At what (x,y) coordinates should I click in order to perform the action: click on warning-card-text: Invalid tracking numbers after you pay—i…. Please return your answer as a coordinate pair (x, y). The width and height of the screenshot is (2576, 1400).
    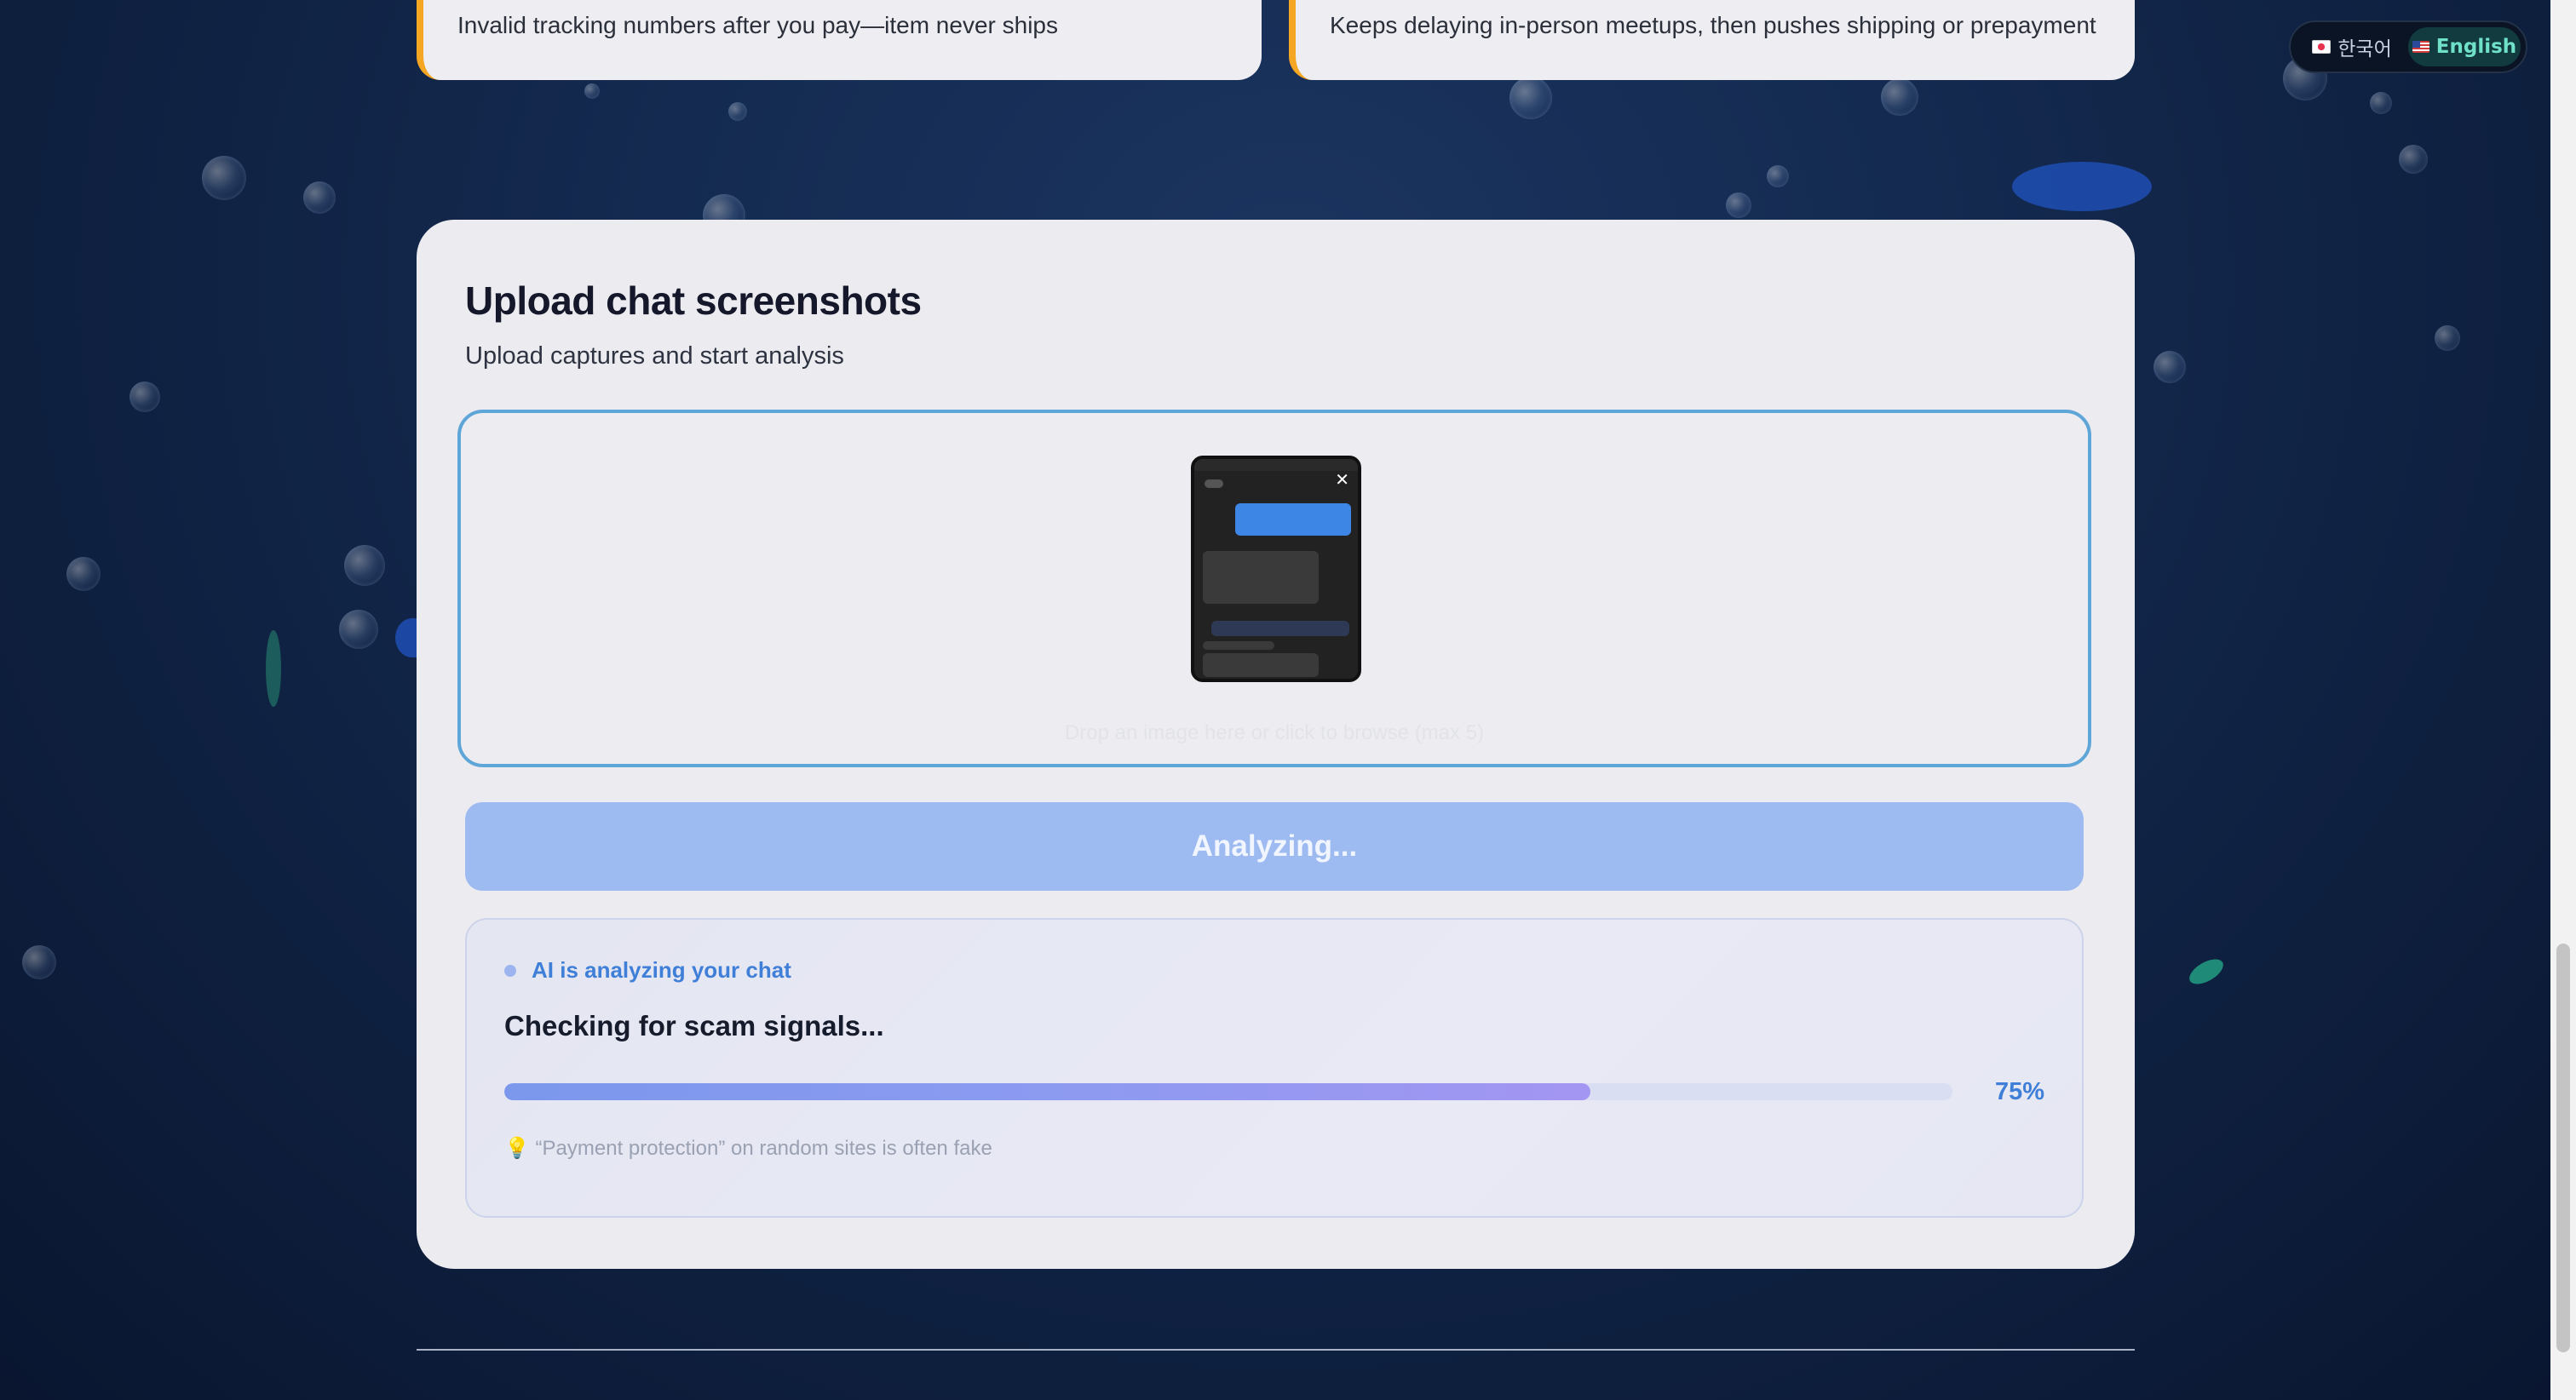
    Looking at the image, I should click on (758, 25).